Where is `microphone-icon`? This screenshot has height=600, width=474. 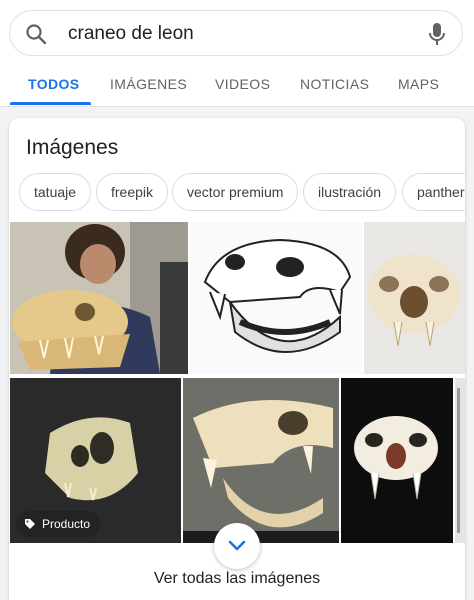 microphone-icon is located at coordinates (437, 34).